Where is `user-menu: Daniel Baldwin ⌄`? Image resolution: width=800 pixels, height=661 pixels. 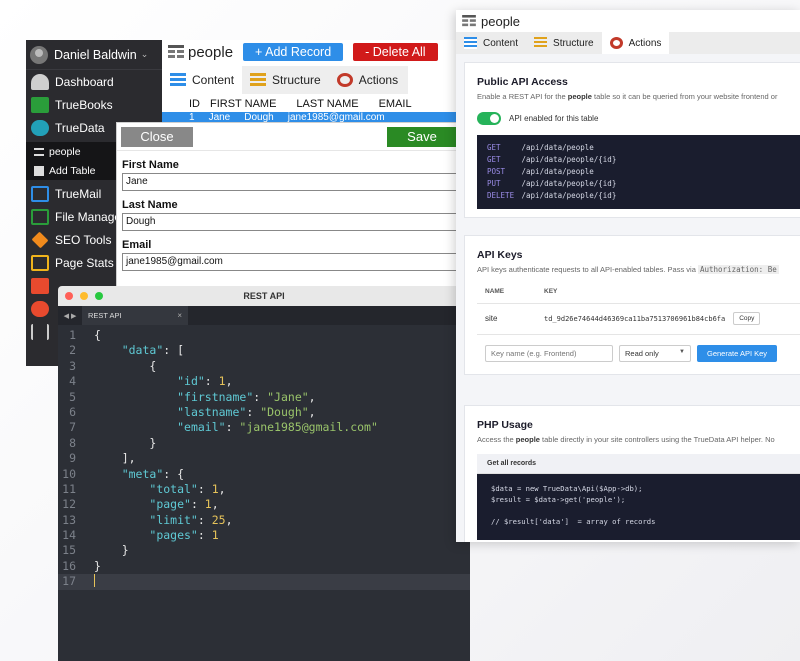
user-menu: Daniel Baldwin ⌄ is located at coordinates (94, 55).